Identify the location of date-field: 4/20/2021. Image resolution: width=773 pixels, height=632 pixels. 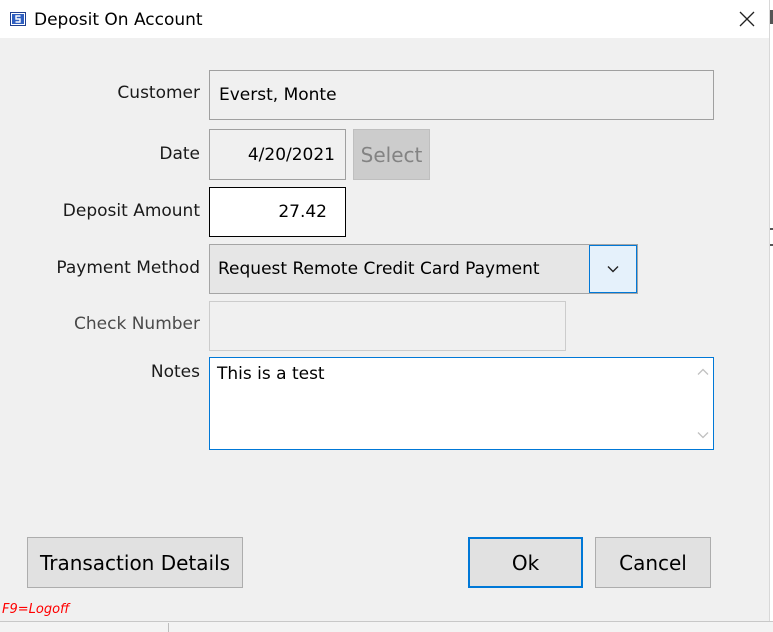
(277, 154).